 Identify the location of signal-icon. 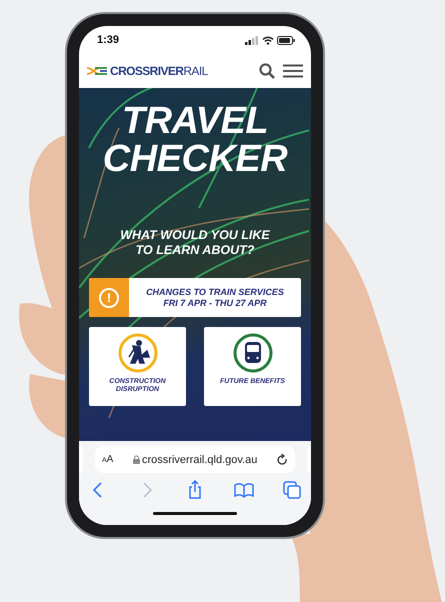
(252, 40).